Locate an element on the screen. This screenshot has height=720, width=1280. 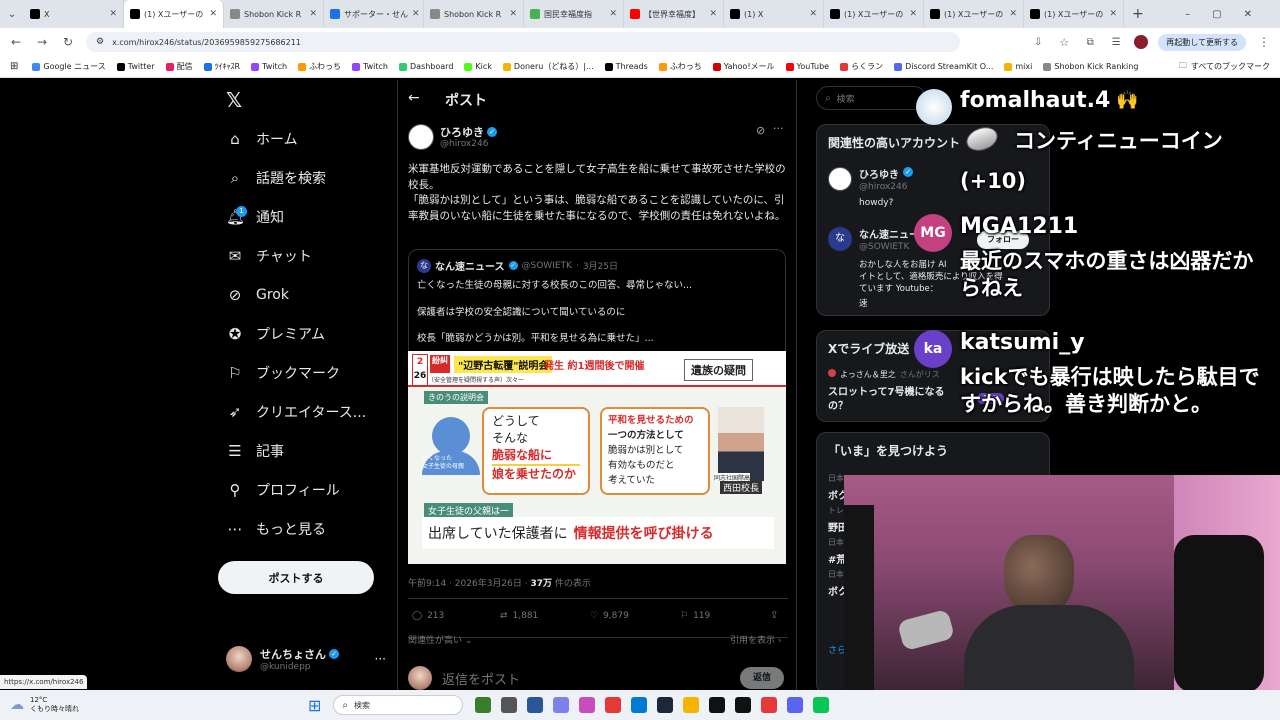
browser-tab: (1) X ✕ is located at coordinates (774, 14).